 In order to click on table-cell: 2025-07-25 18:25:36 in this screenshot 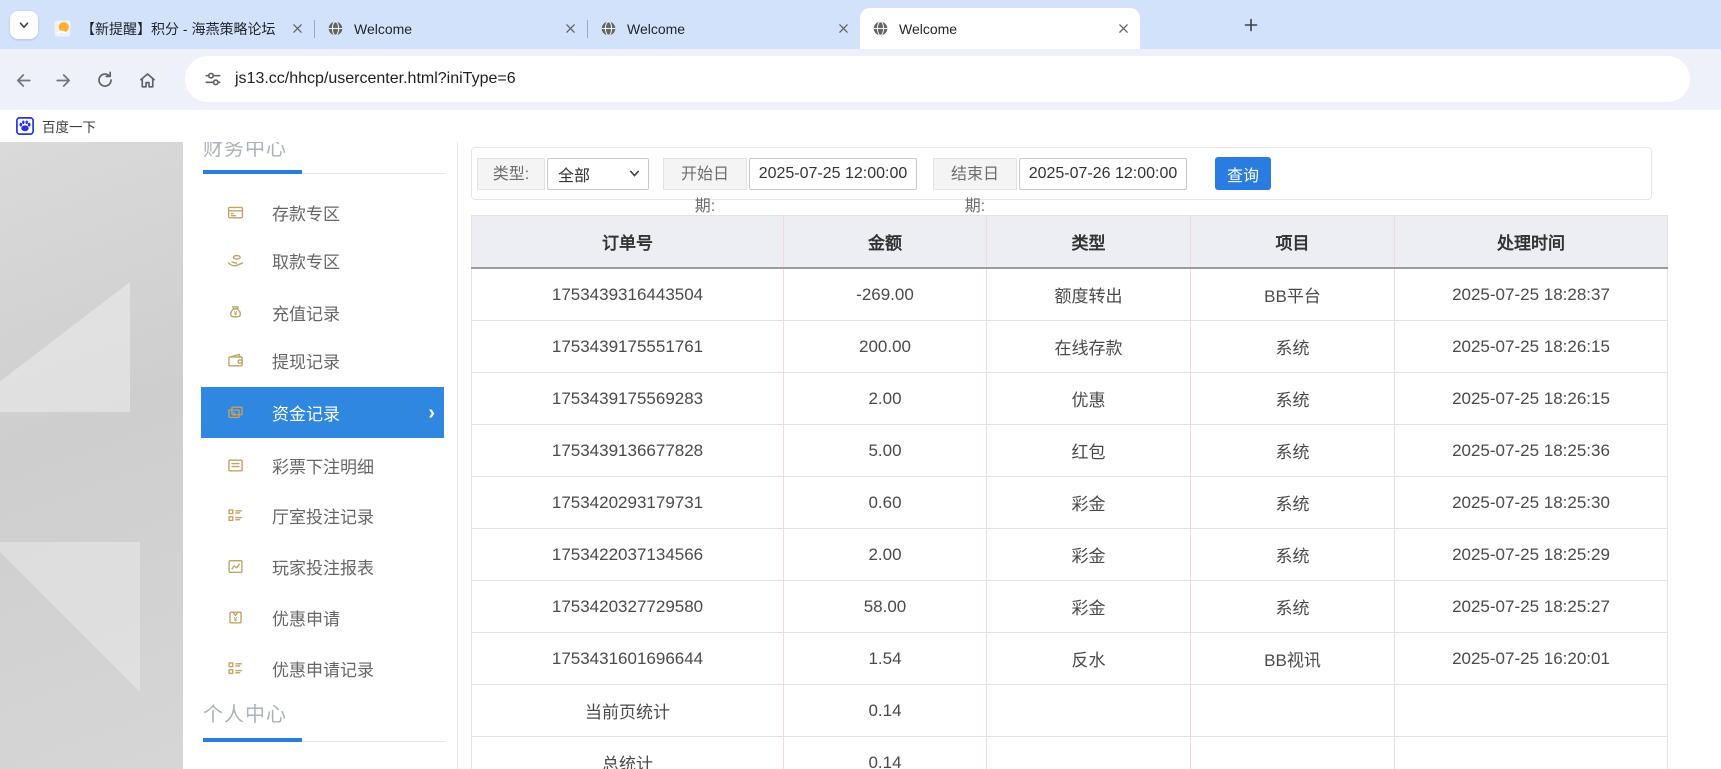, I will do `click(1531, 450)`.